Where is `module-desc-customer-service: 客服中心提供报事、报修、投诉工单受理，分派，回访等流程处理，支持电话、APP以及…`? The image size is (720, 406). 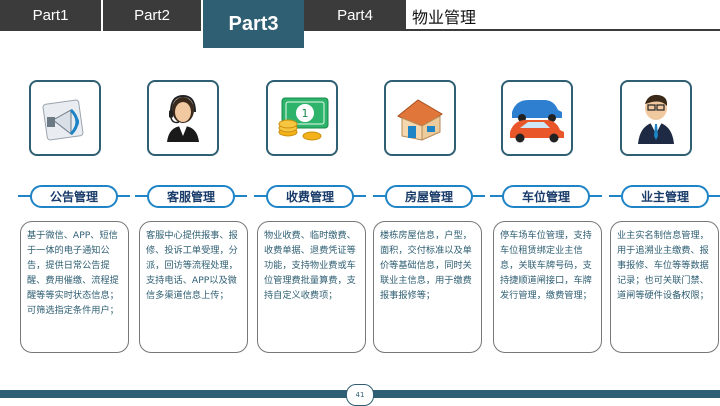
module-desc-customer-service: 客服中心提供报事、报修、投诉工单受理，分派，回访等流程处理，支持电话、APP以及… is located at coordinates (193, 287).